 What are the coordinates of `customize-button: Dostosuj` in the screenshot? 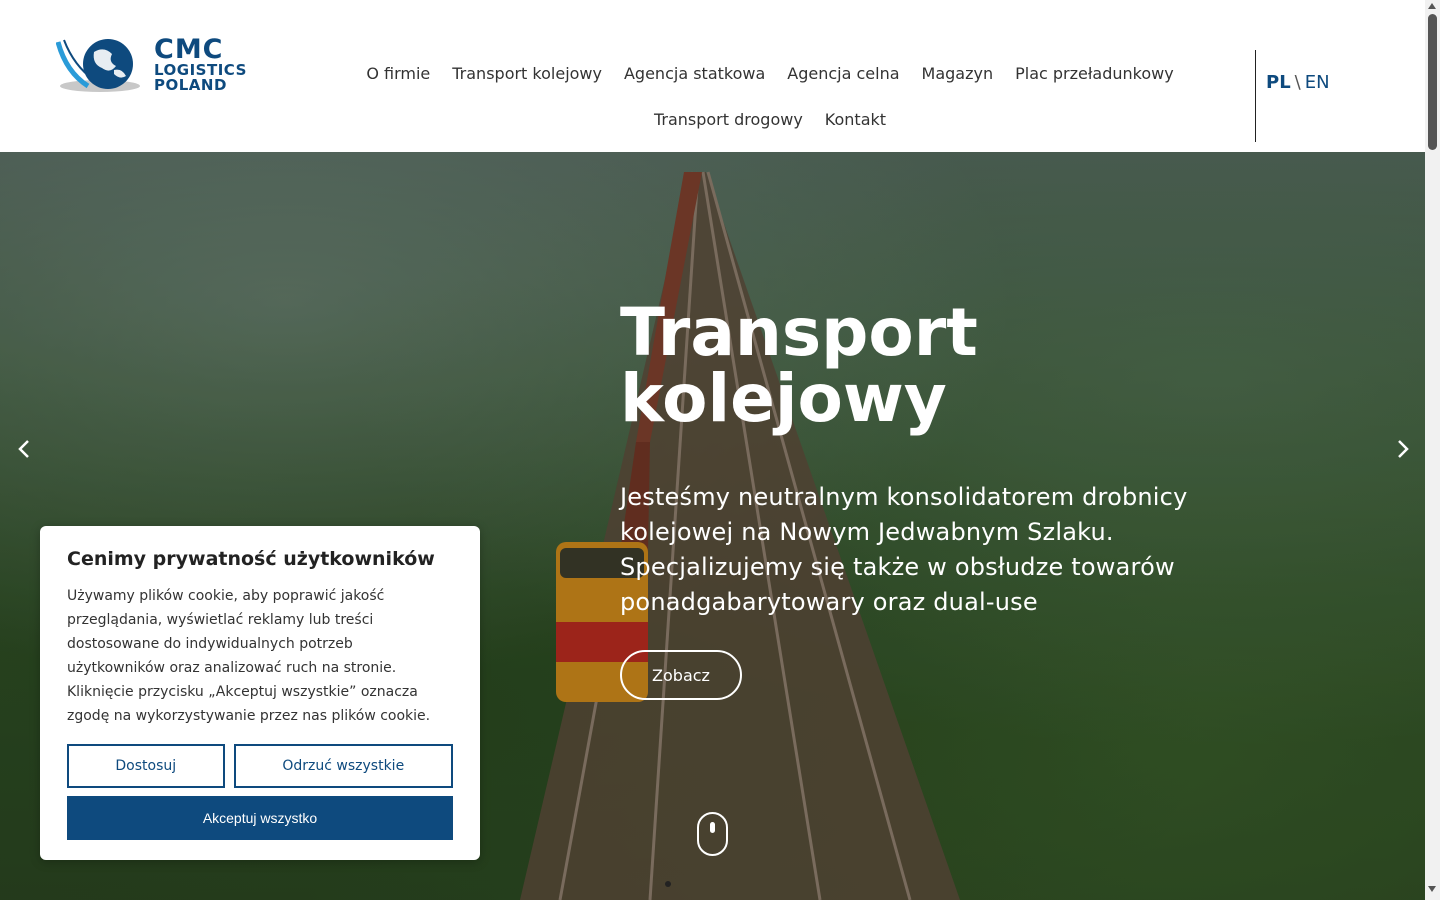 It's located at (146, 766).